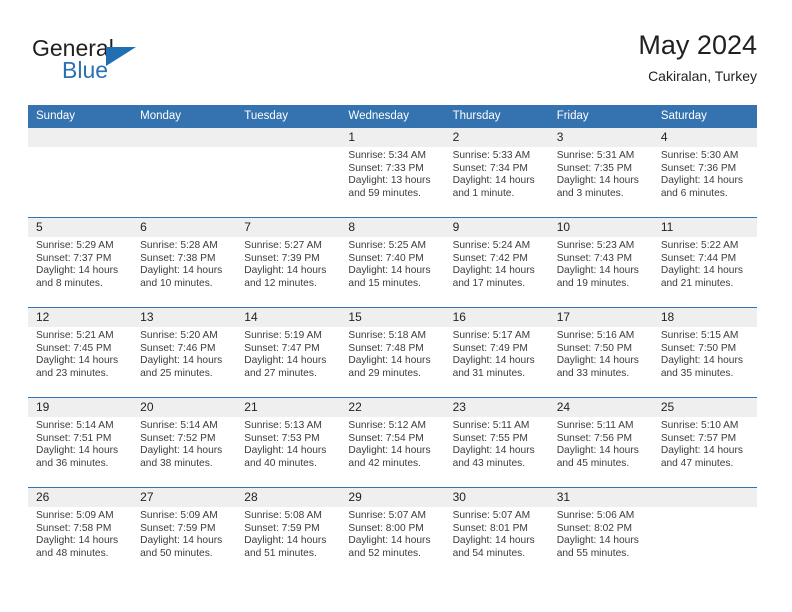  I want to click on sunrise-text: Sunrise: 5:18 AM, so click(387, 335).